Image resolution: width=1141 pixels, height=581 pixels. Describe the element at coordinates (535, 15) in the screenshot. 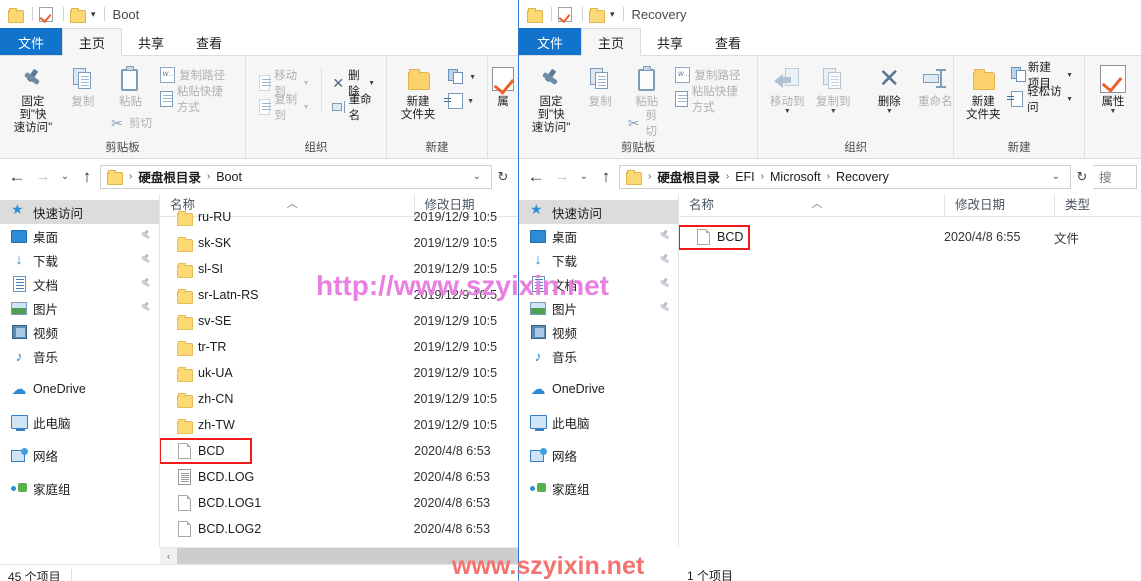

I see `quick-access-folder-icon` at that location.